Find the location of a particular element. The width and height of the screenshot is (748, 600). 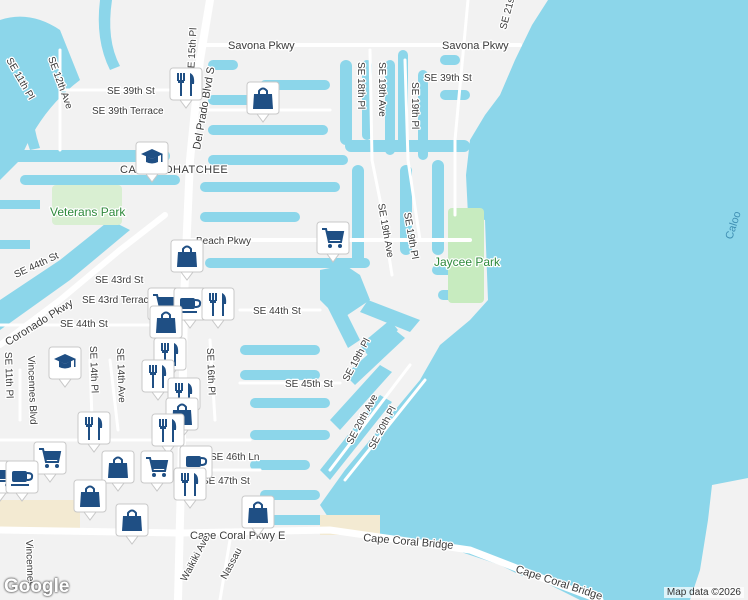

map-attribution: Map data ©2026 is located at coordinates (703, 592).